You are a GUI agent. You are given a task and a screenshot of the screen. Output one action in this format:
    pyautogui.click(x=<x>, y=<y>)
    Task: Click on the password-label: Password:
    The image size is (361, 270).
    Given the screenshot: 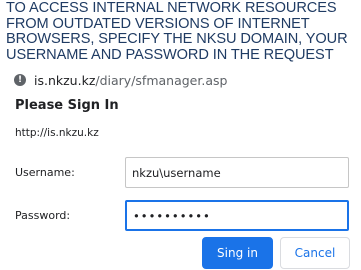 What is the action you would take?
    pyautogui.click(x=43, y=215)
    